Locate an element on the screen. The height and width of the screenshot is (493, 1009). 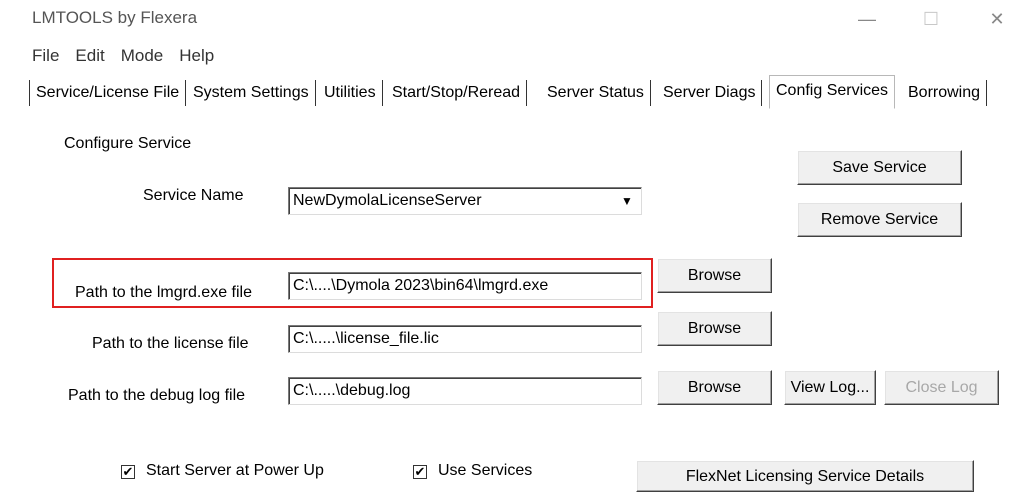
license-path-label: Path to the license file is located at coordinates (170, 343).